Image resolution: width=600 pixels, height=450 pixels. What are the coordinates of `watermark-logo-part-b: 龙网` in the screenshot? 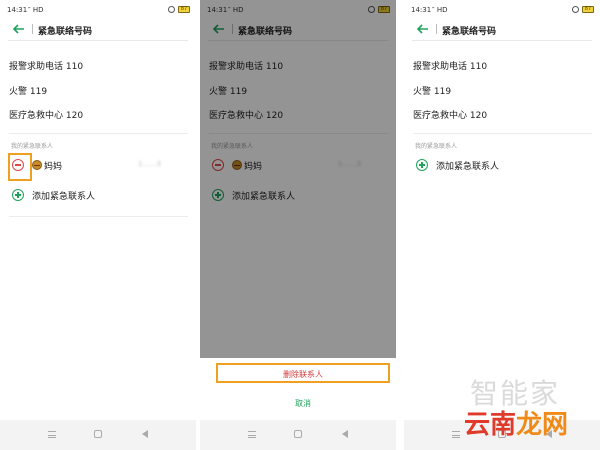 It's located at (542, 425).